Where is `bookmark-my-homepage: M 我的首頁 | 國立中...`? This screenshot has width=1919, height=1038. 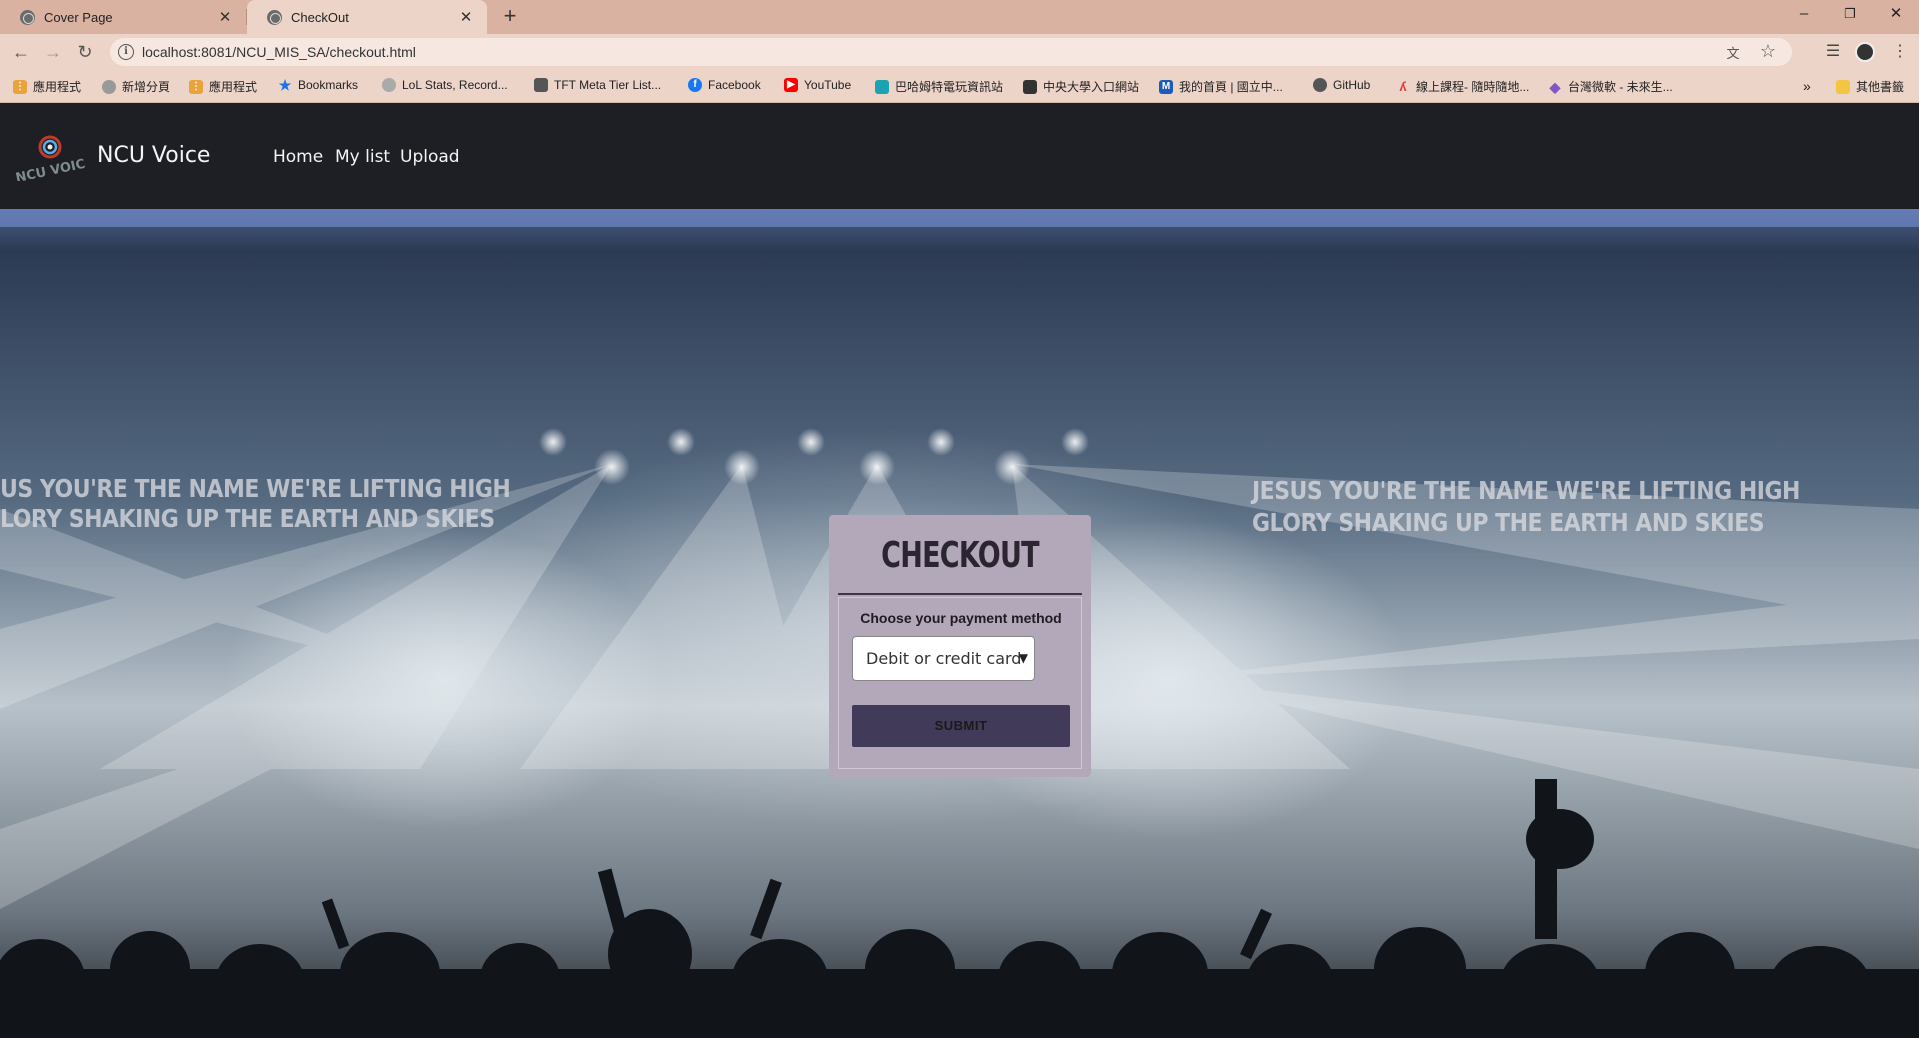
bookmark-my-homepage: M 我的首頁 | 國立中... is located at coordinates (1221, 86).